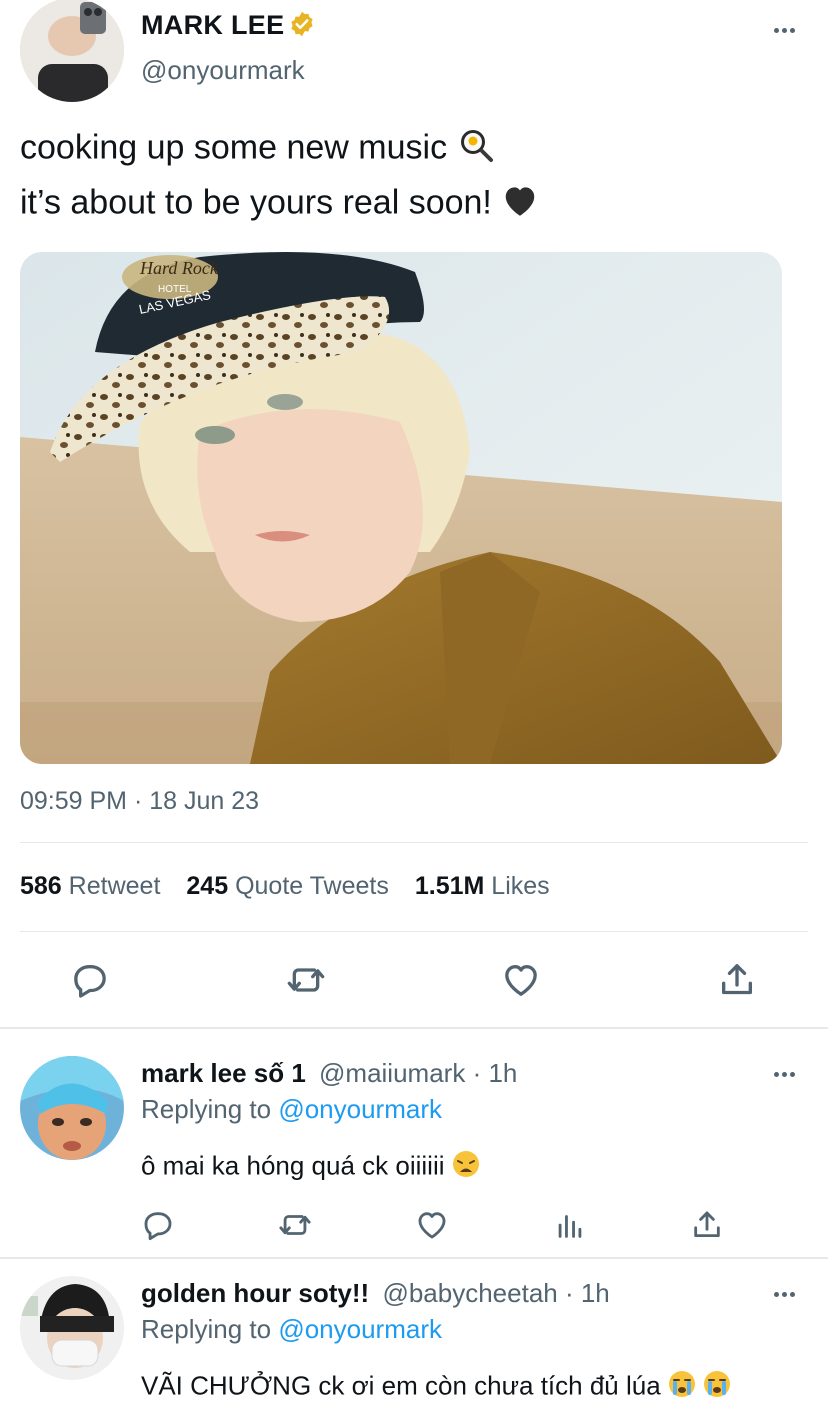  Describe the element at coordinates (212, 25) in the screenshot. I see `author-name: MARK LEE` at that location.